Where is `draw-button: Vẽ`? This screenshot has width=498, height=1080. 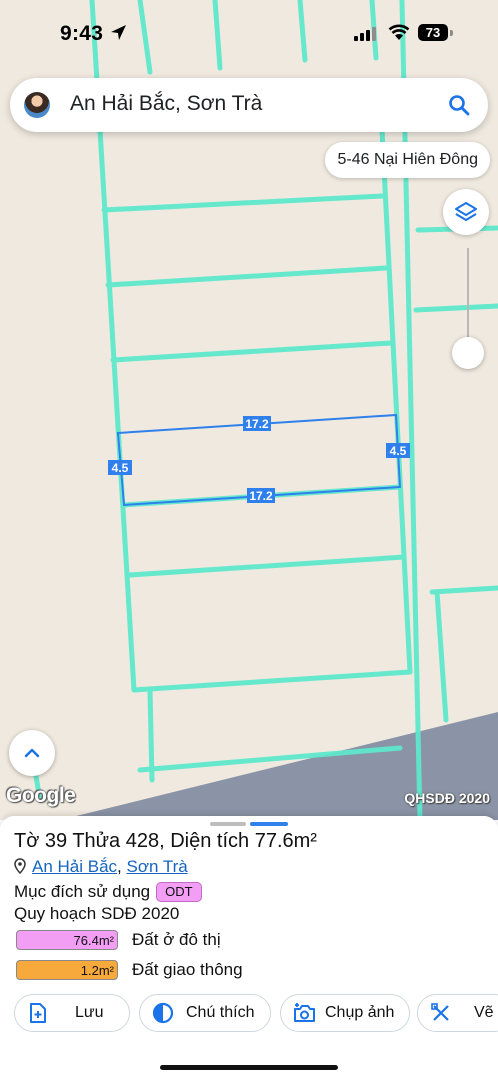
draw-button: Vẽ is located at coordinates (457, 1013).